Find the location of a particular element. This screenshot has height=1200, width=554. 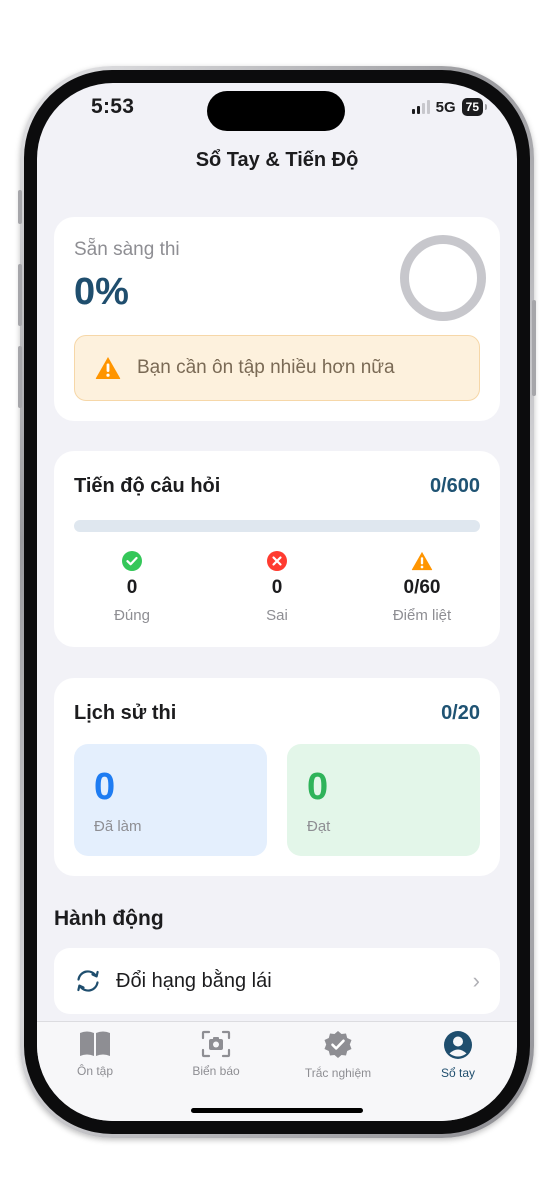

tab-bar: Ôn tập Biển báo Trắc nghiệm Sổ tay is located at coordinates (277, 1071).